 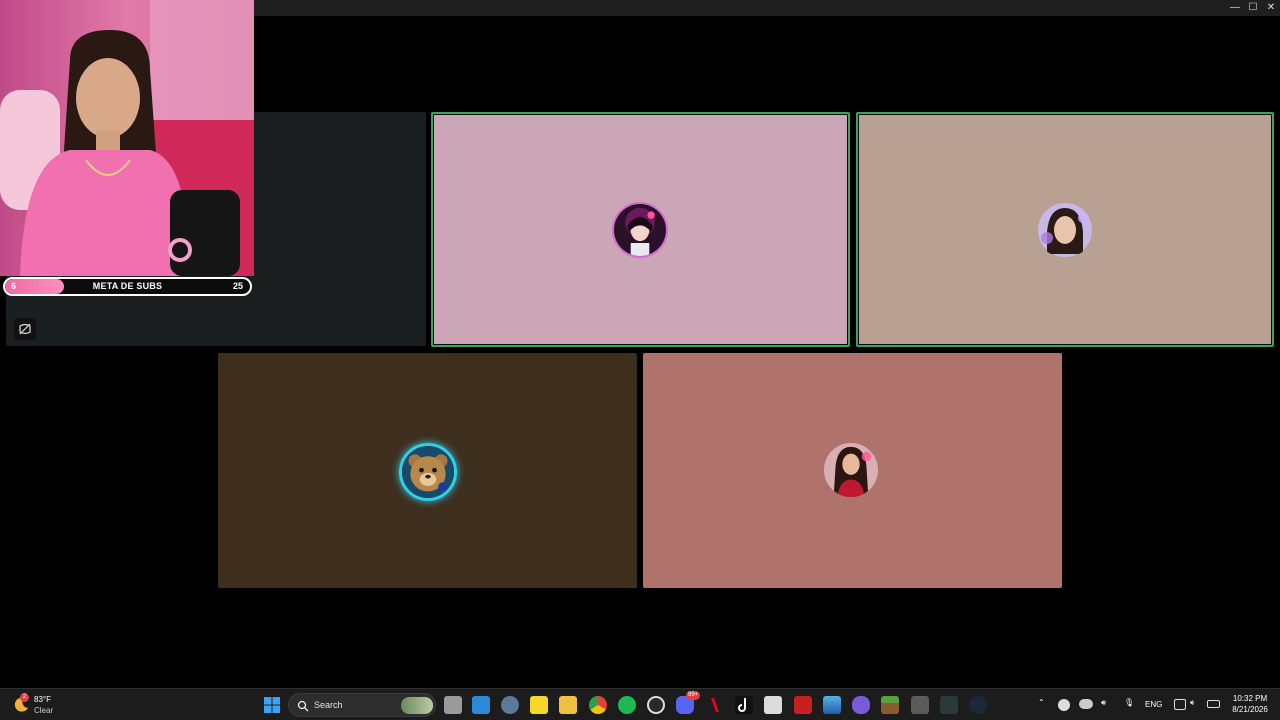 I want to click on notepad-icon, so click(x=773, y=705).